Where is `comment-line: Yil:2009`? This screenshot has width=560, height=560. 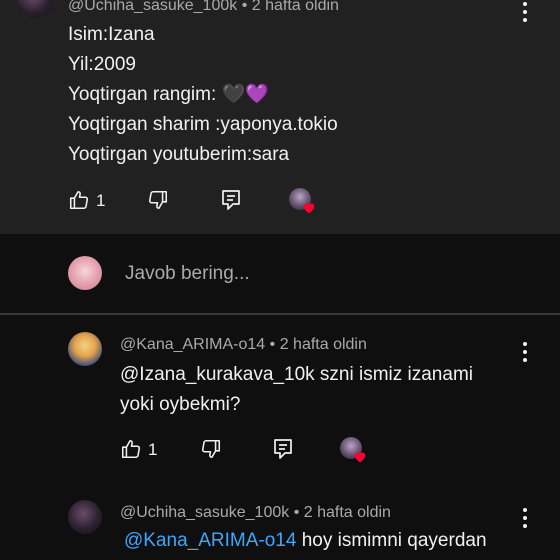 comment-line: Yil:2009 is located at coordinates (102, 64).